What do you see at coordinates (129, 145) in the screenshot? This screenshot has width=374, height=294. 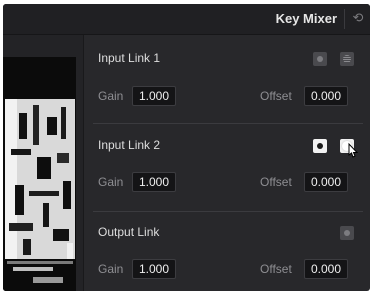 I see `input-link-2-title: Input Link 2` at bounding box center [129, 145].